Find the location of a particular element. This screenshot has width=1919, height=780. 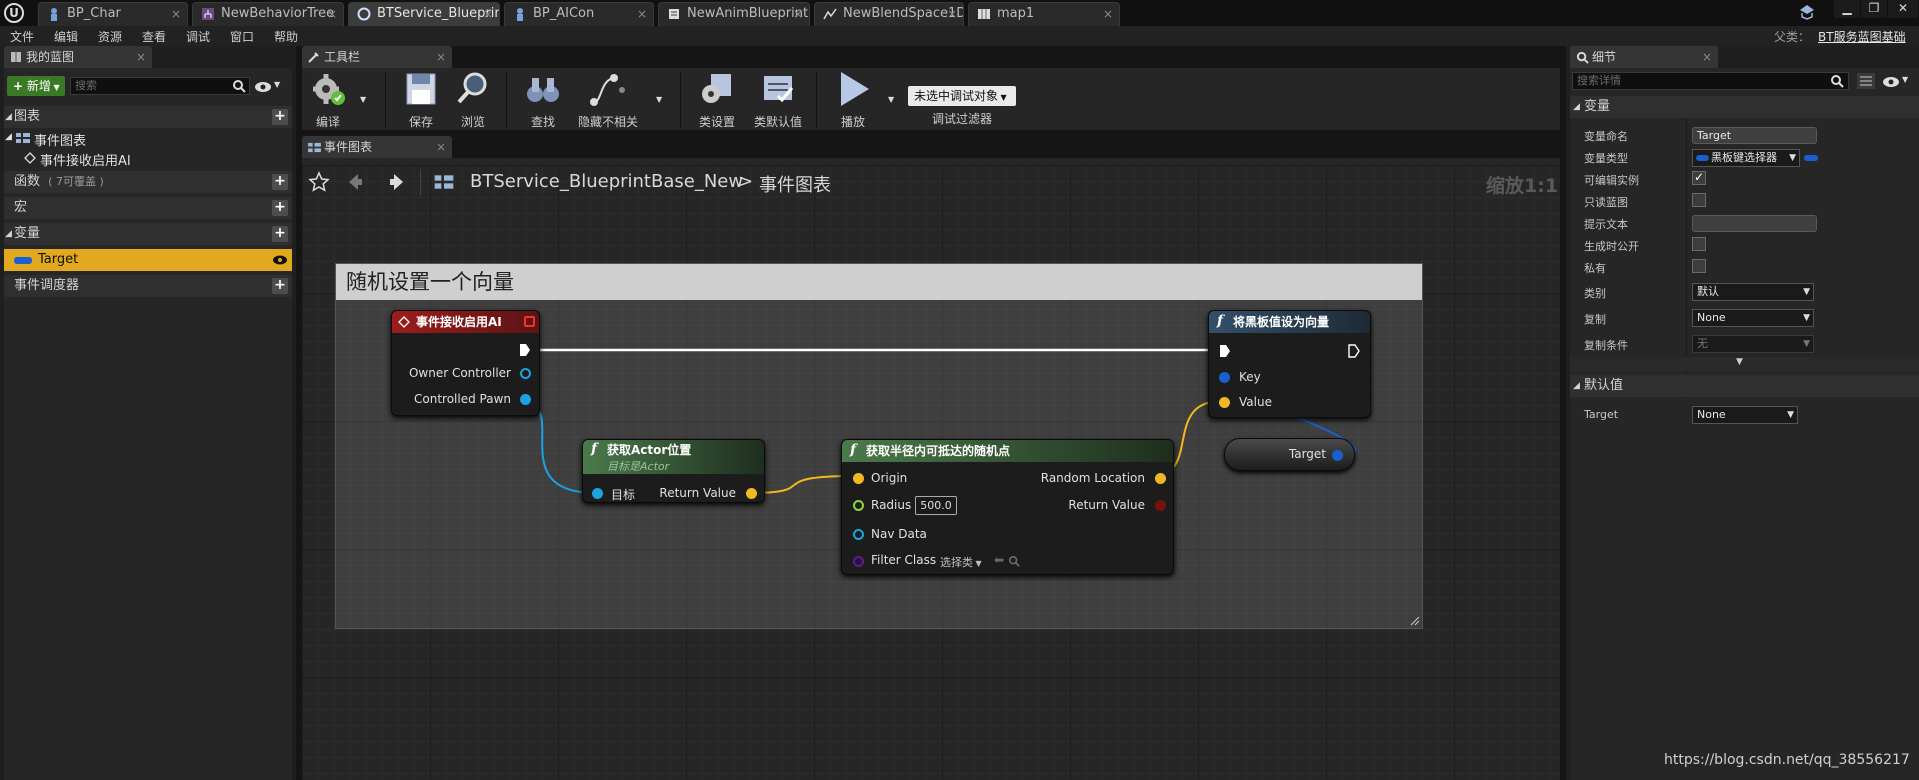

section-functions: 函数 ( 7可覆盖 ) + is located at coordinates (148, 182).